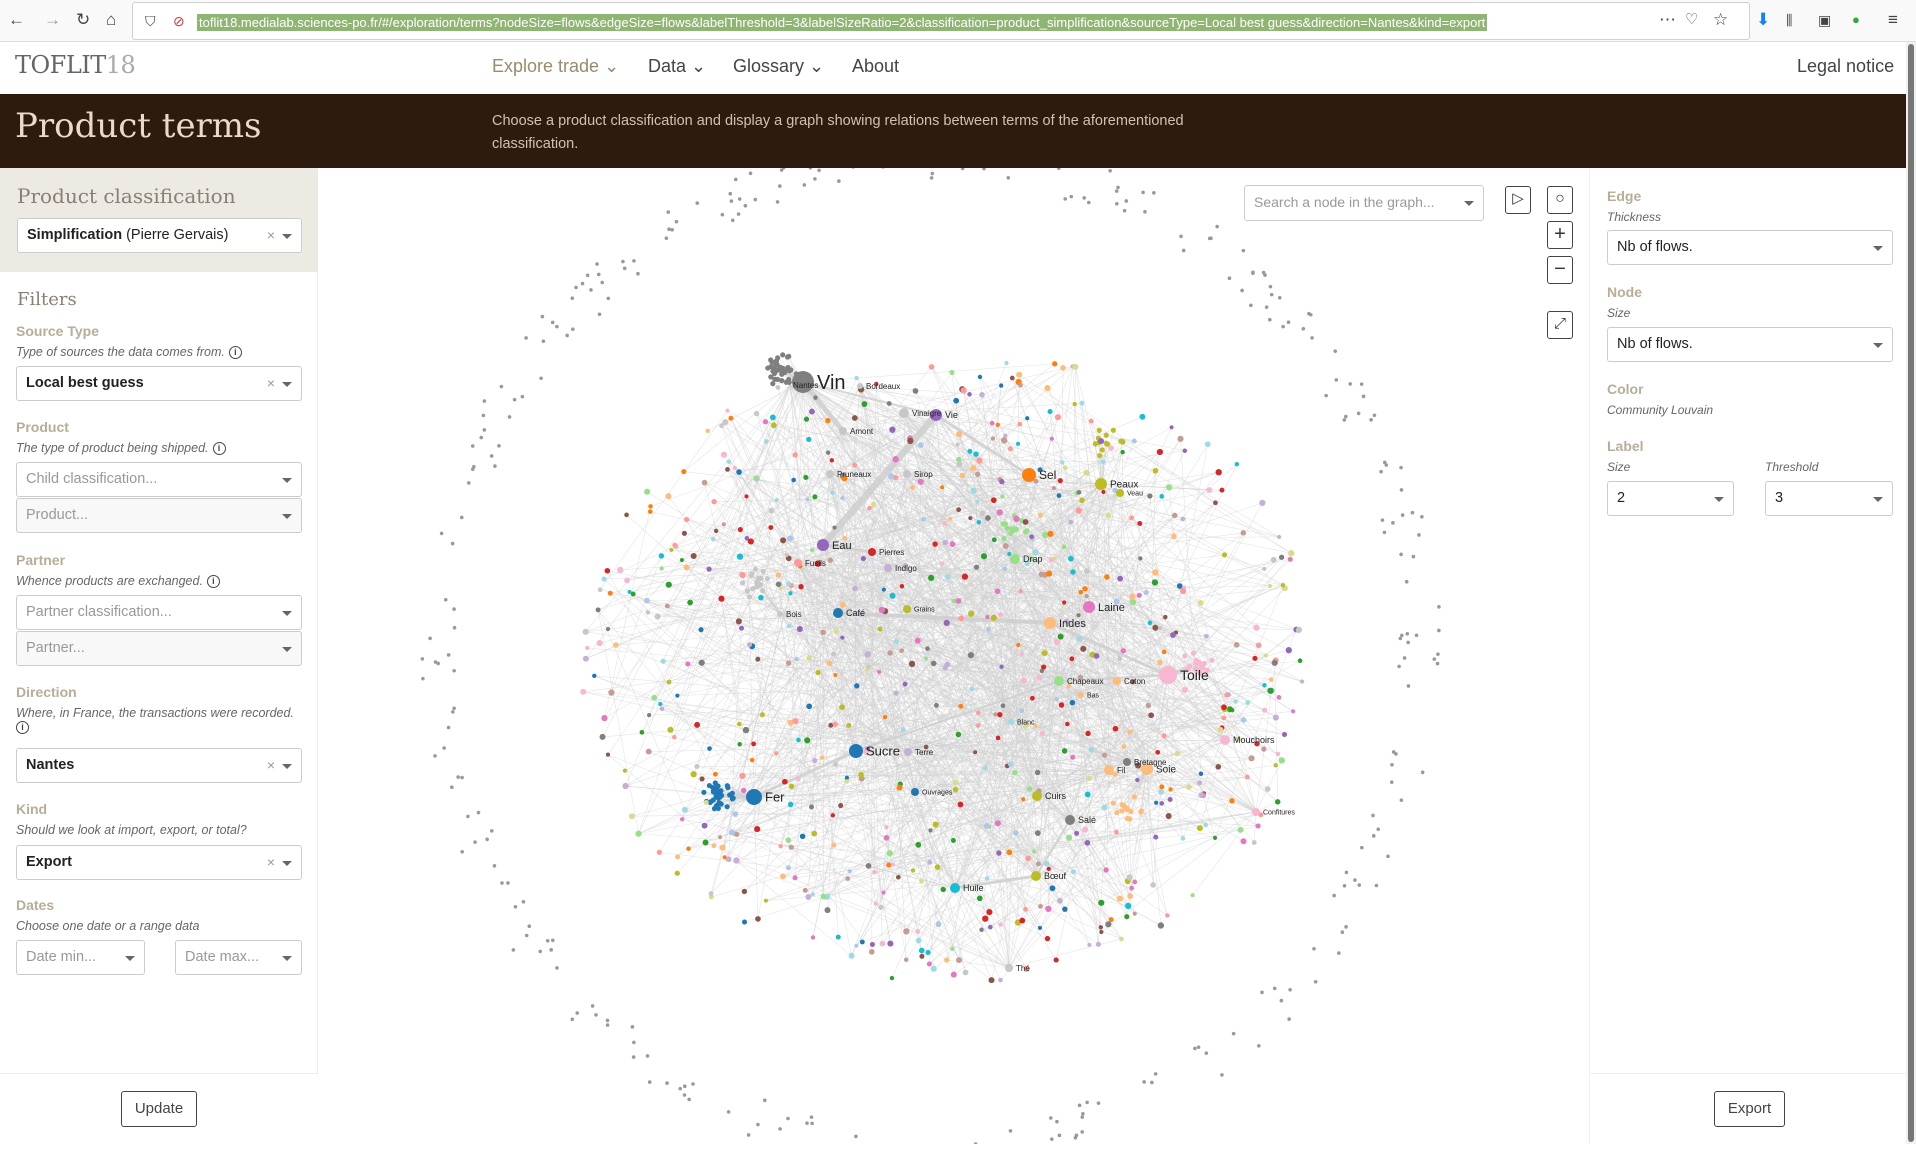 The image size is (1916, 1149). I want to click on more-icon: ⋯, so click(1667, 20).